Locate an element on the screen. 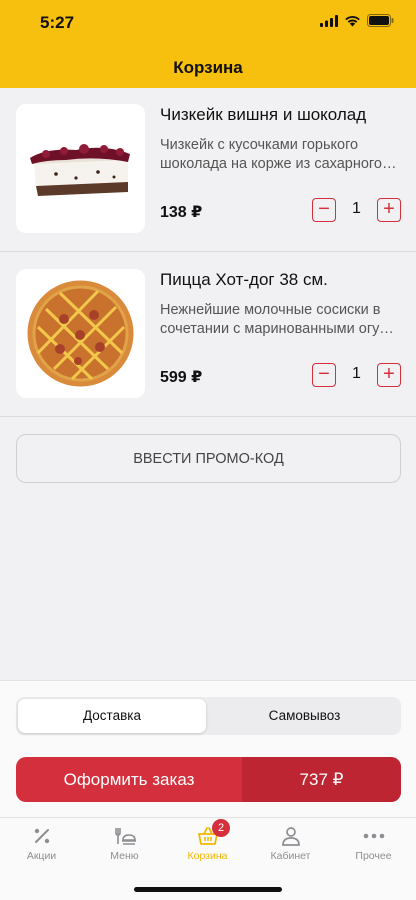 This screenshot has width=416, height=900. tab-promotions: Акции is located at coordinates (41, 843).